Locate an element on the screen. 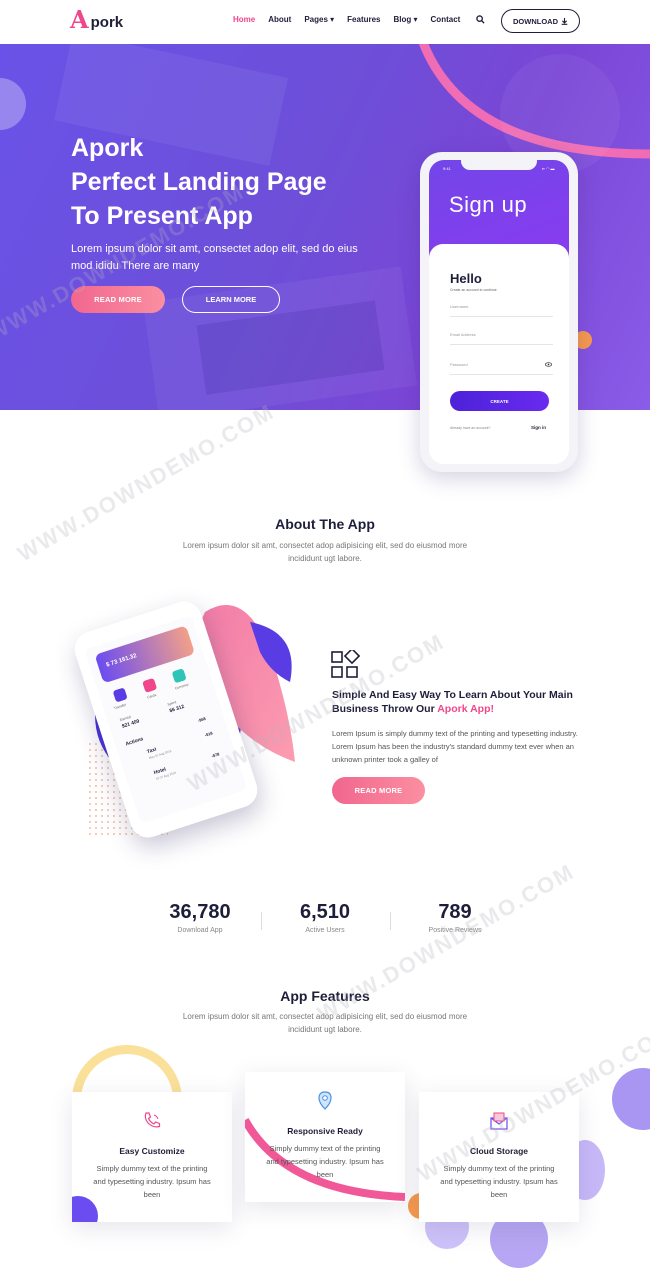 The image size is (650, 1284). search-icon is located at coordinates (480, 19).